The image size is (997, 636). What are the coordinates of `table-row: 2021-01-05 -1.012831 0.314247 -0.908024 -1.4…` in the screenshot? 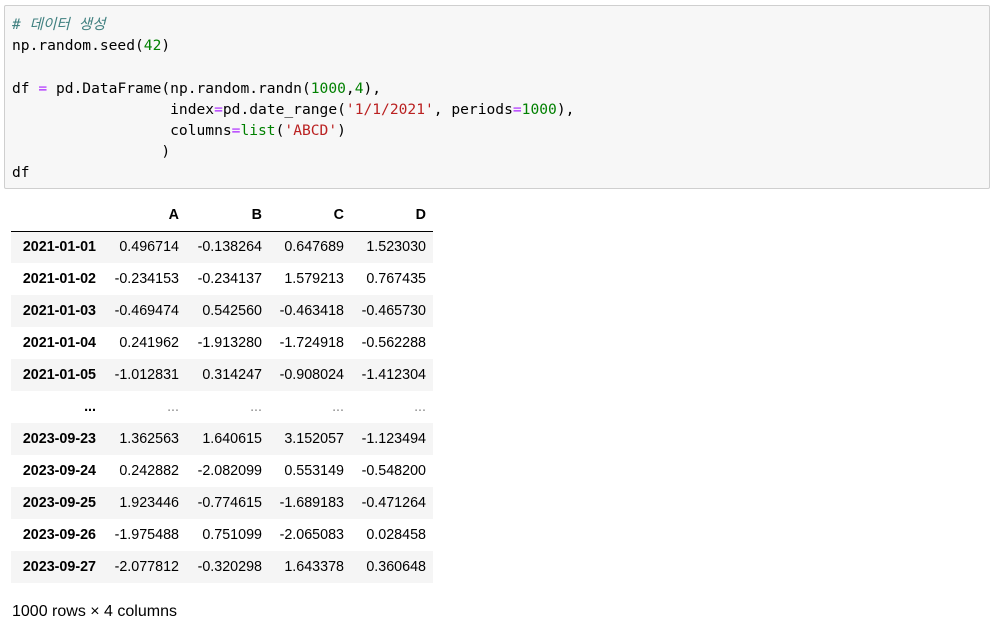 It's located at (222, 375).